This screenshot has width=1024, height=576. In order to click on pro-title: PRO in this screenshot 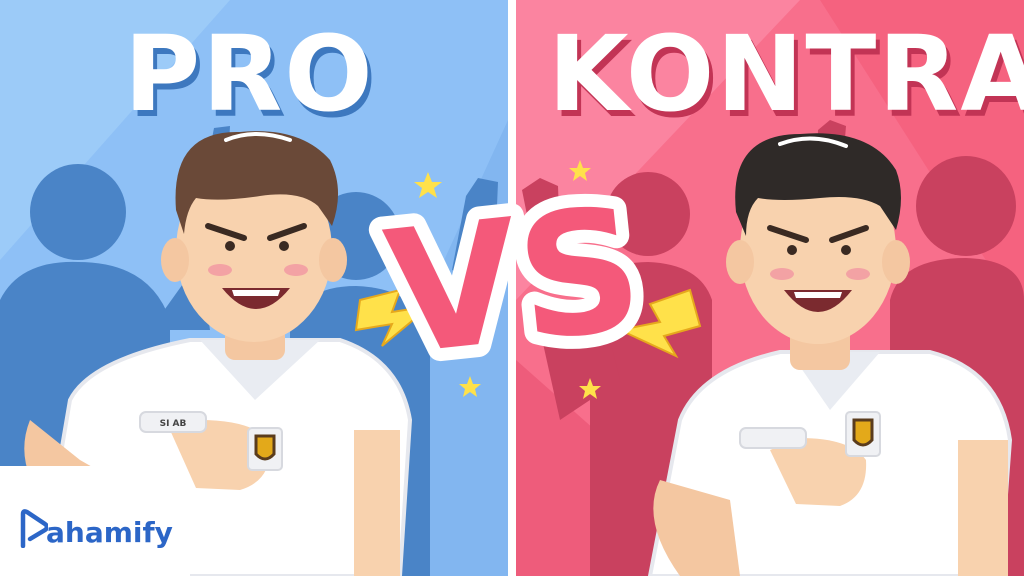, I will do `click(249, 74)`.